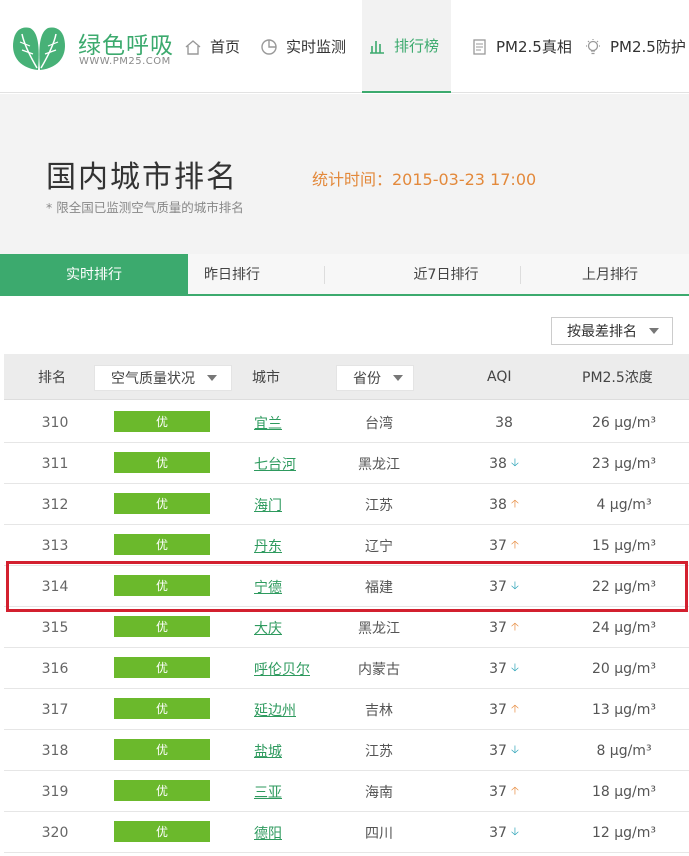 This screenshot has width=689, height=856. Describe the element at coordinates (379, 423) in the screenshot. I see `province-cell: 台湾` at that location.